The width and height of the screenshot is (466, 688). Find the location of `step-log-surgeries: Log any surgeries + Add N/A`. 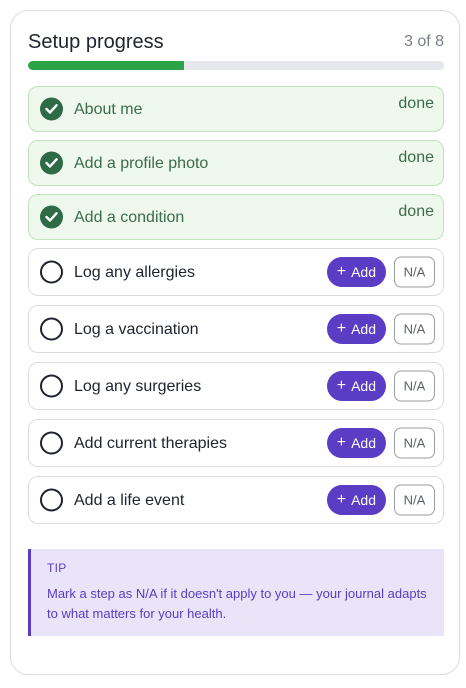

step-log-surgeries: Log any surgeries + Add N/A is located at coordinates (236, 386).